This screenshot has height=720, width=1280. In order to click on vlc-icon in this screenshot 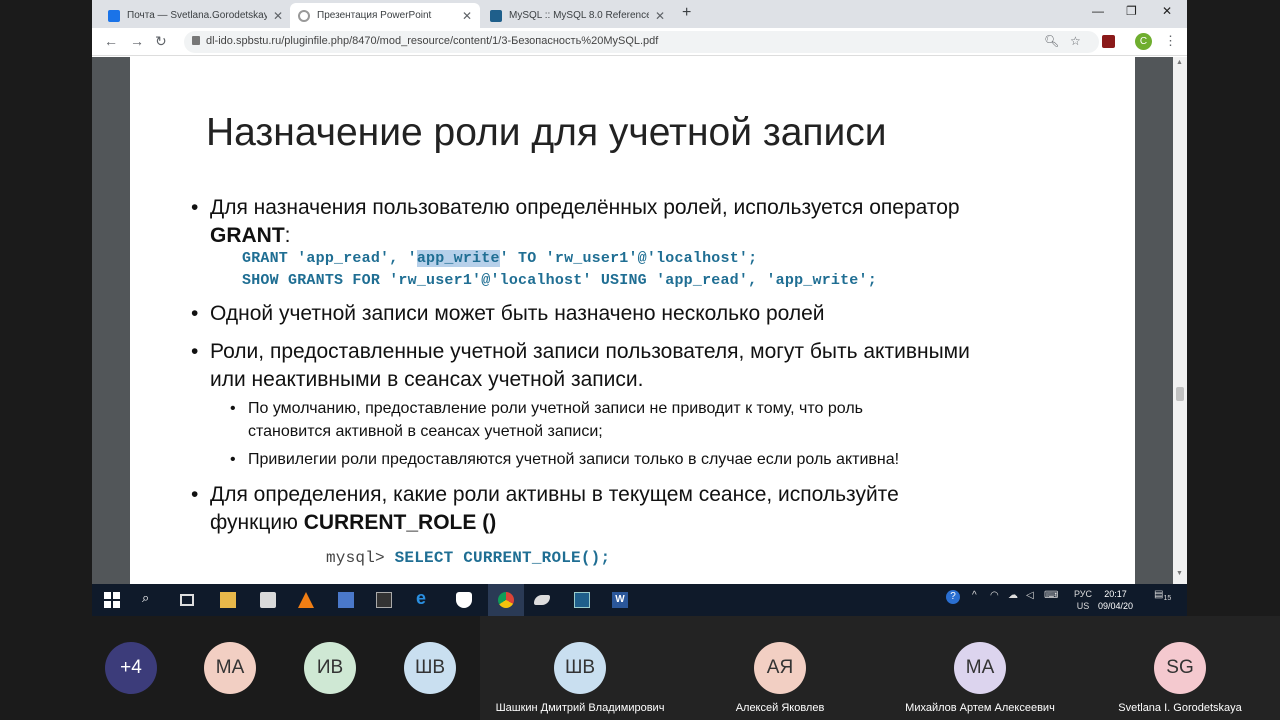, I will do `click(306, 600)`.